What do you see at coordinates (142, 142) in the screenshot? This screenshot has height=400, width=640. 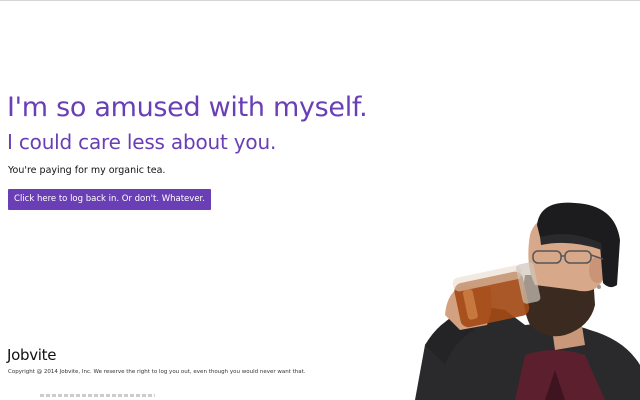 I see `page-subheadline: I could care less about you.` at bounding box center [142, 142].